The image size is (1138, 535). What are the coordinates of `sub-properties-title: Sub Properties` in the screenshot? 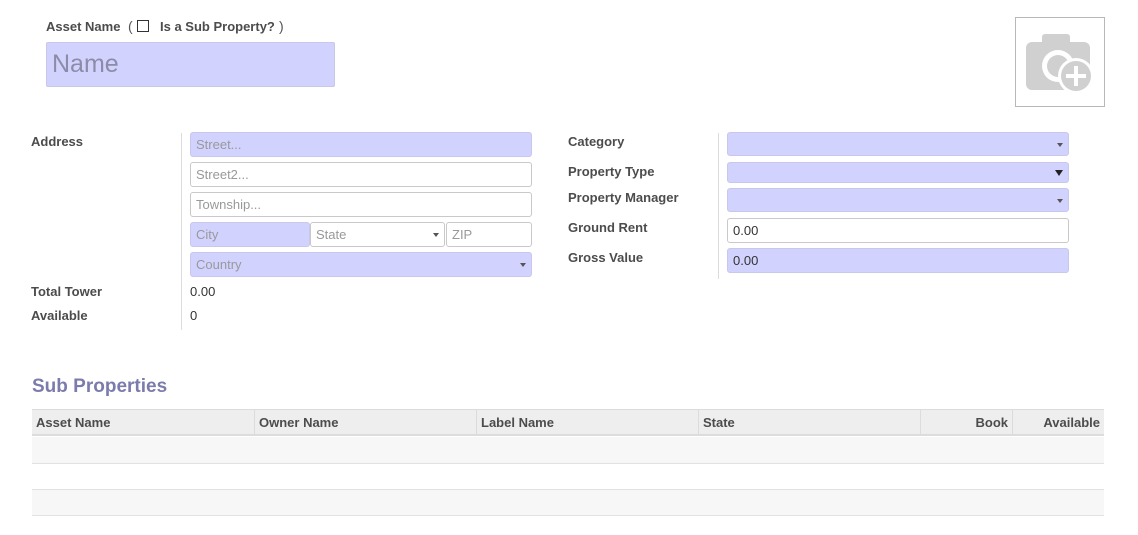 It's located at (100, 386).